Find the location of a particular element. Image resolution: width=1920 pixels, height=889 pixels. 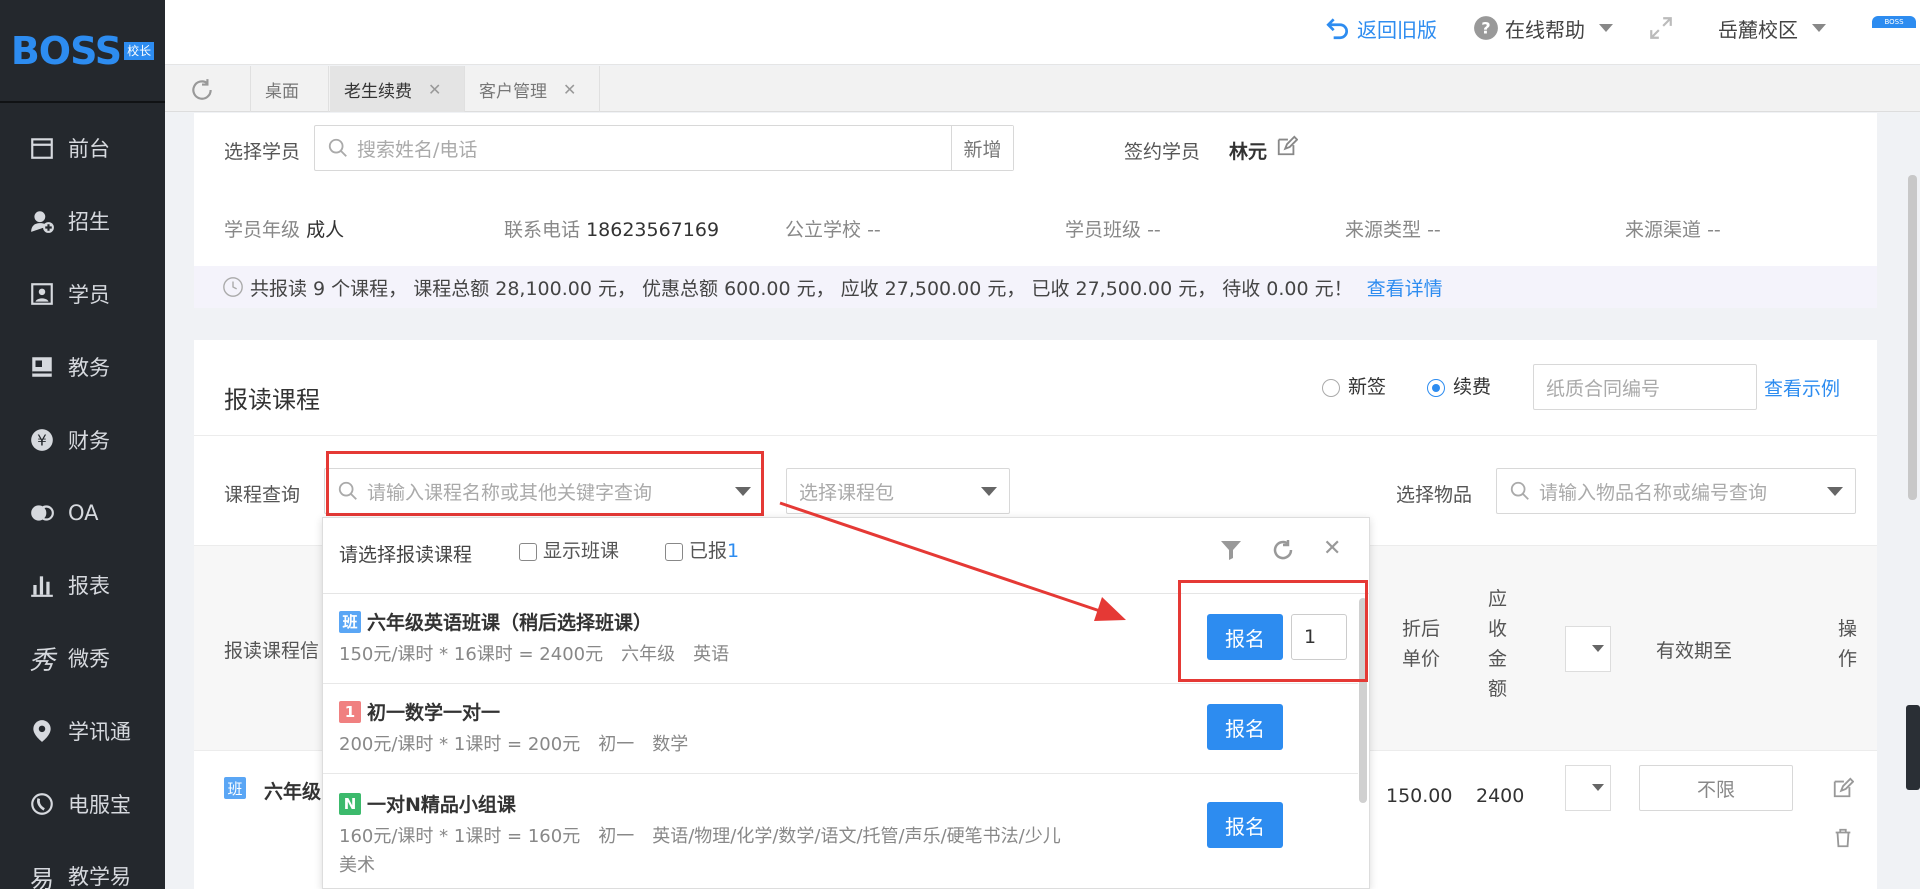

view-details-link: 查看详情 is located at coordinates (1405, 287).